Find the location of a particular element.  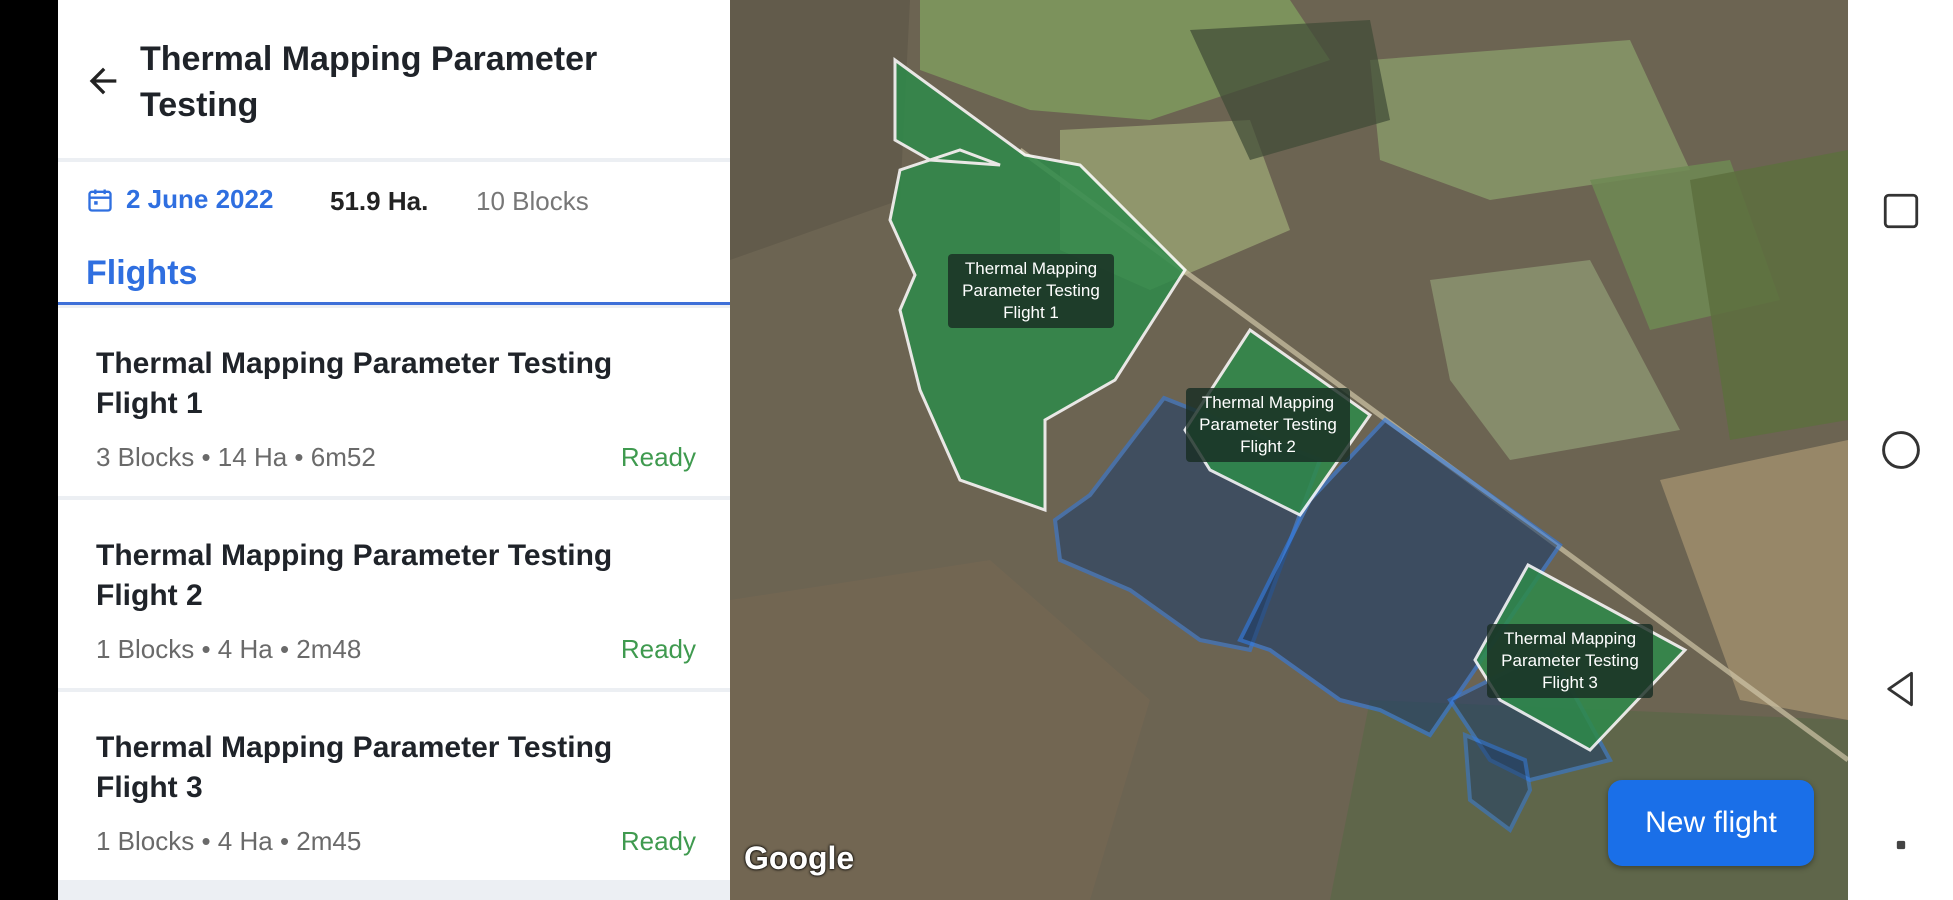

flight-meta: 1 Blocks • 4 Ha • 2m45 is located at coordinates (229, 841).